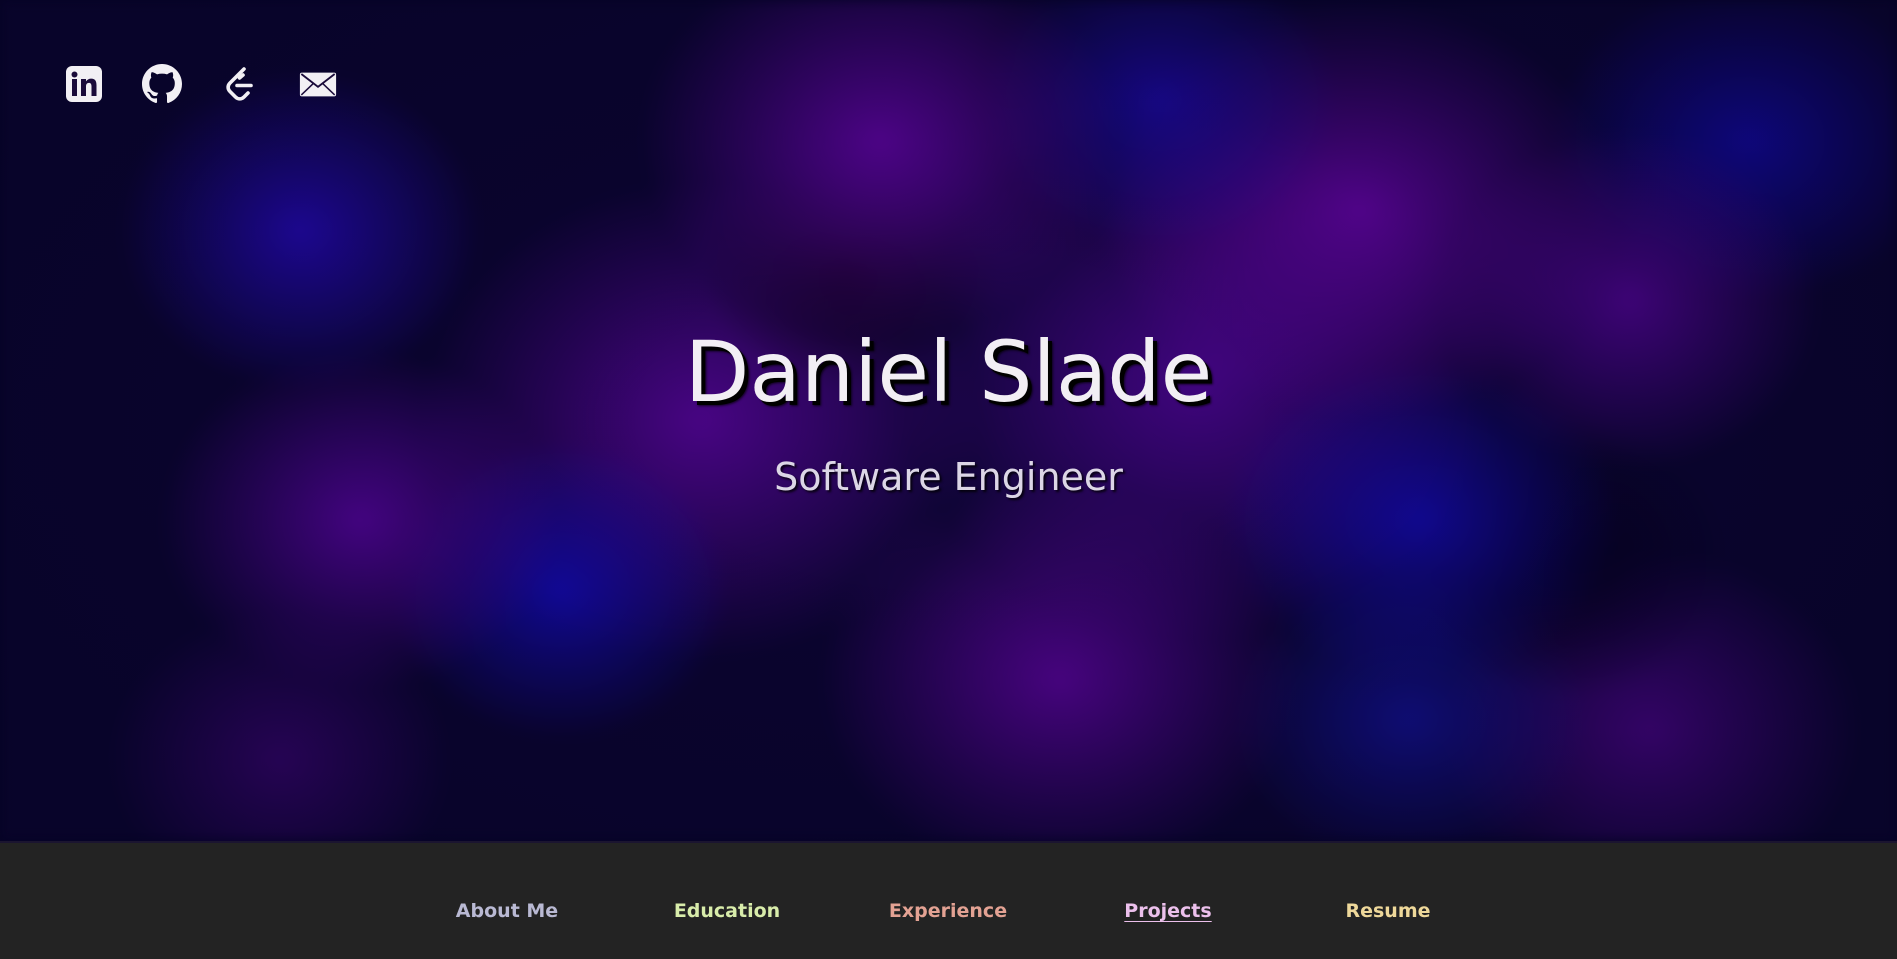 Image resolution: width=1897 pixels, height=959 pixels. Describe the element at coordinates (948, 911) in the screenshot. I see `nav-experience: Experience` at that location.